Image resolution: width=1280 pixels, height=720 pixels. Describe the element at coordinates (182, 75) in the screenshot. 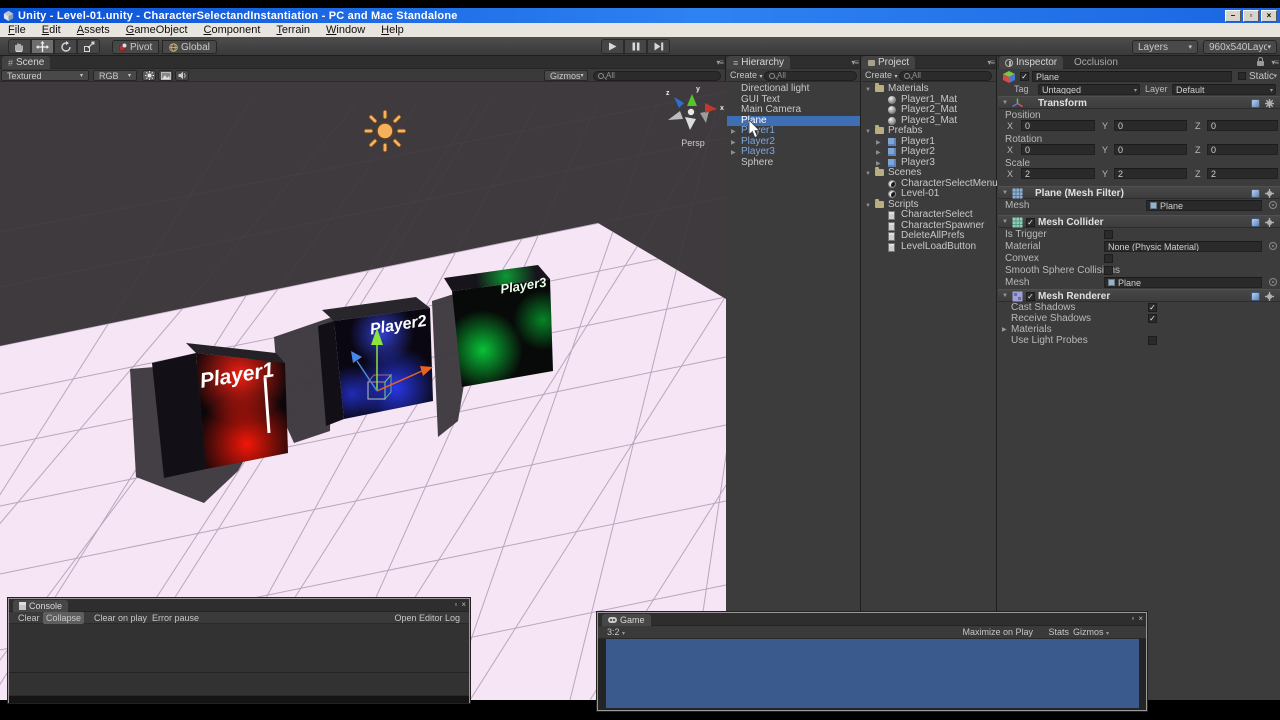

I see `scene-audio-toggle` at that location.